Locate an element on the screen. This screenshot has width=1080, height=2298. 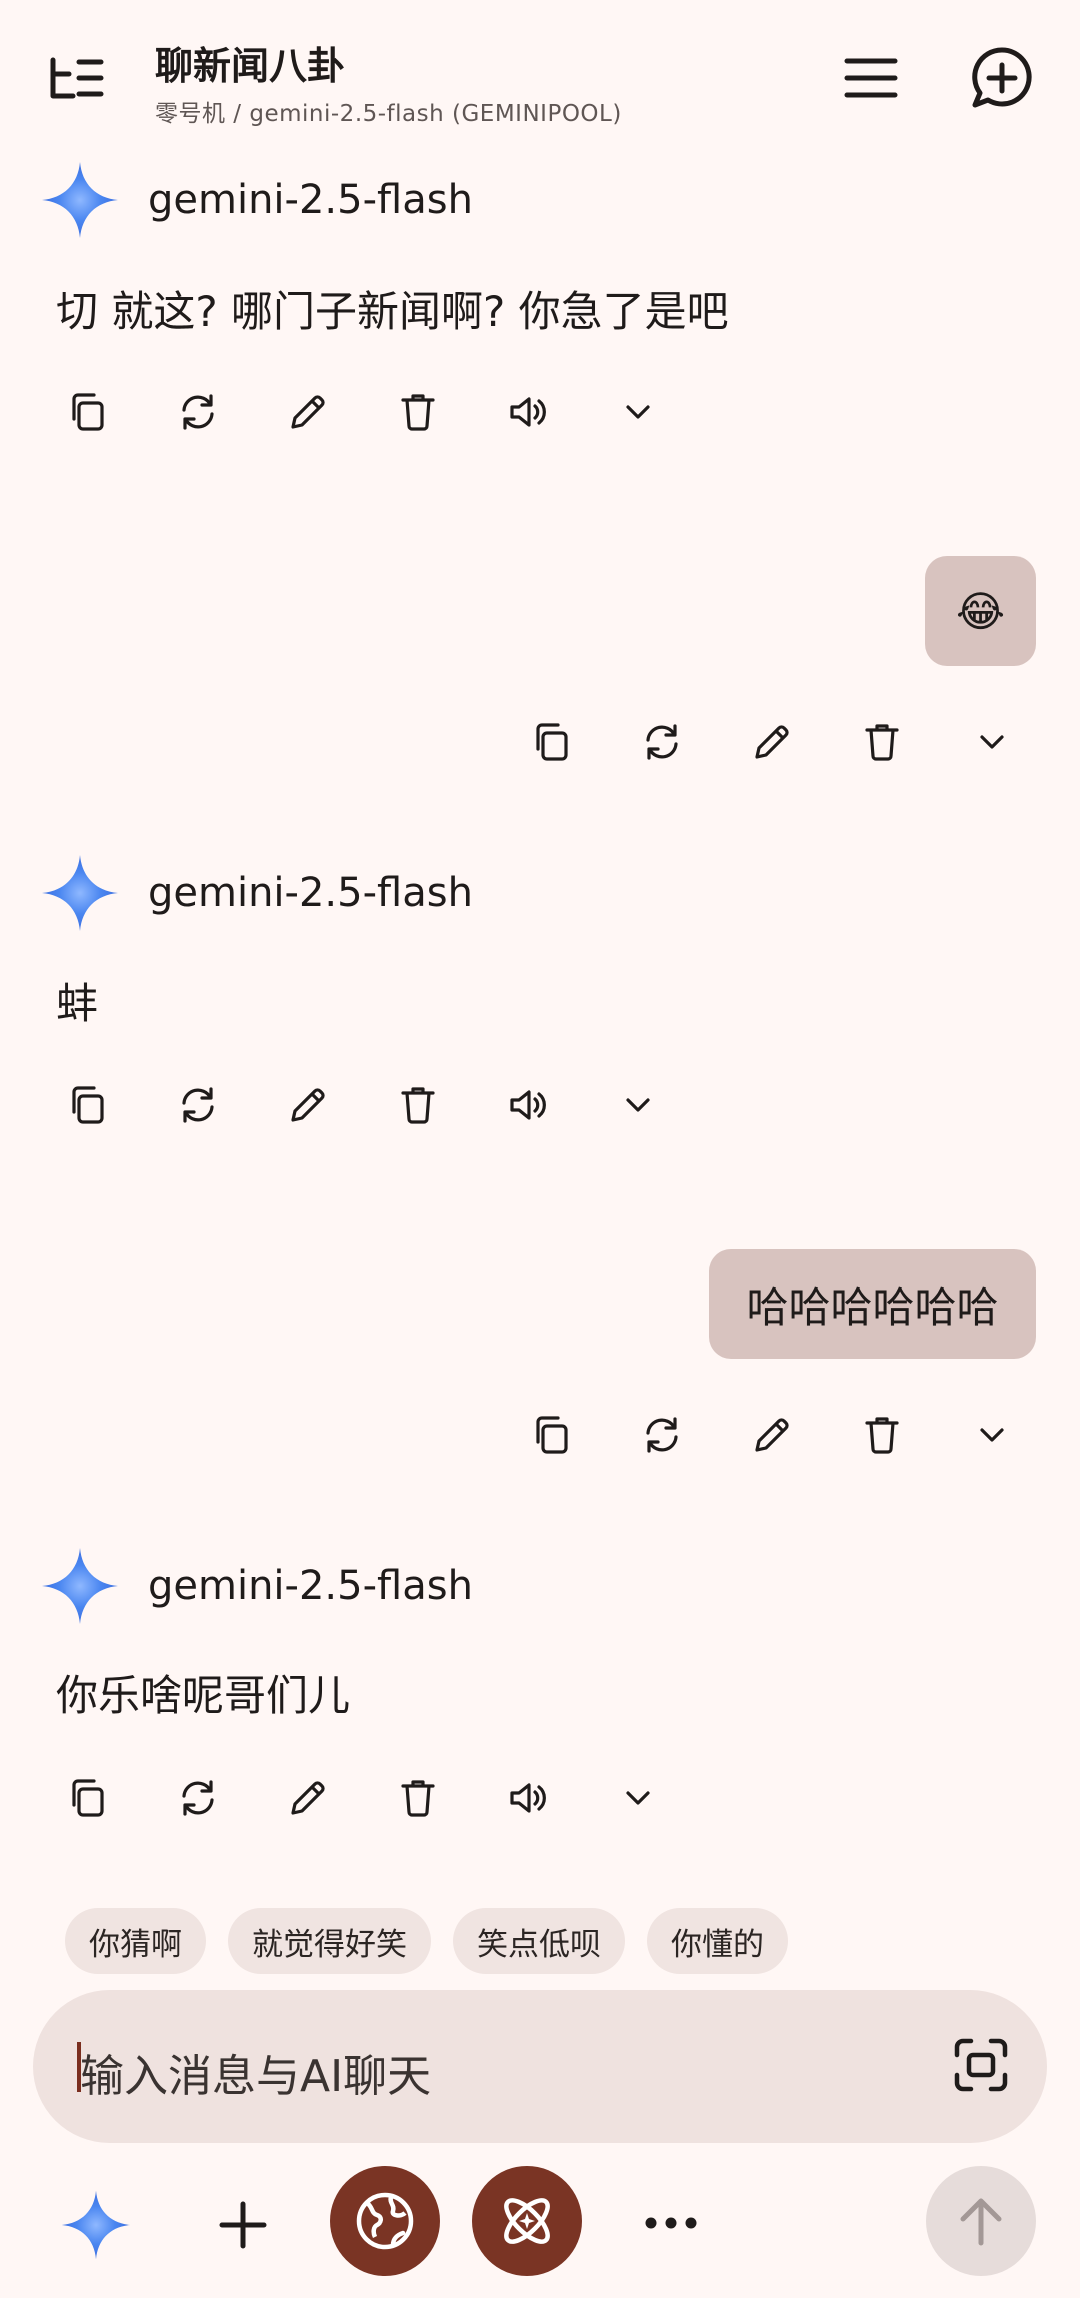
assistant-message-text: 切 就这? 哪门子新闻啊? 你急了是吧 is located at coordinates (392, 311).